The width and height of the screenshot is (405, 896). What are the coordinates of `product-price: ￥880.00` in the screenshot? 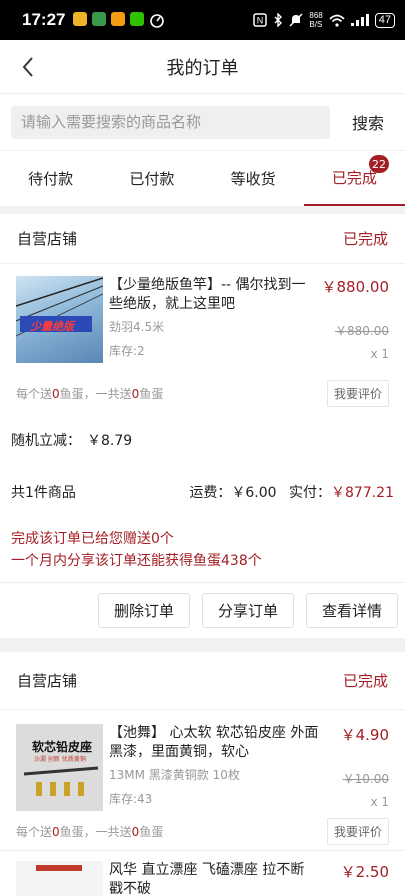 It's located at (355, 287).